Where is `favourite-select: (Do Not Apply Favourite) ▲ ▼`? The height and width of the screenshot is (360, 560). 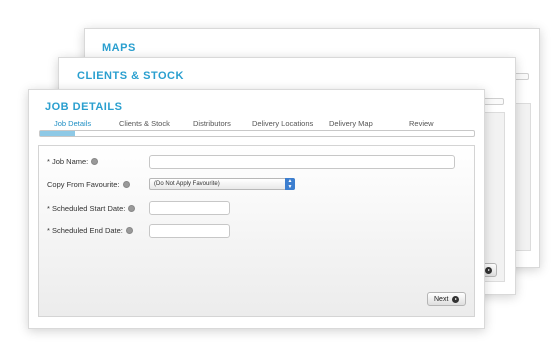 favourite-select: (Do Not Apply Favourite) ▲ ▼ is located at coordinates (222, 184).